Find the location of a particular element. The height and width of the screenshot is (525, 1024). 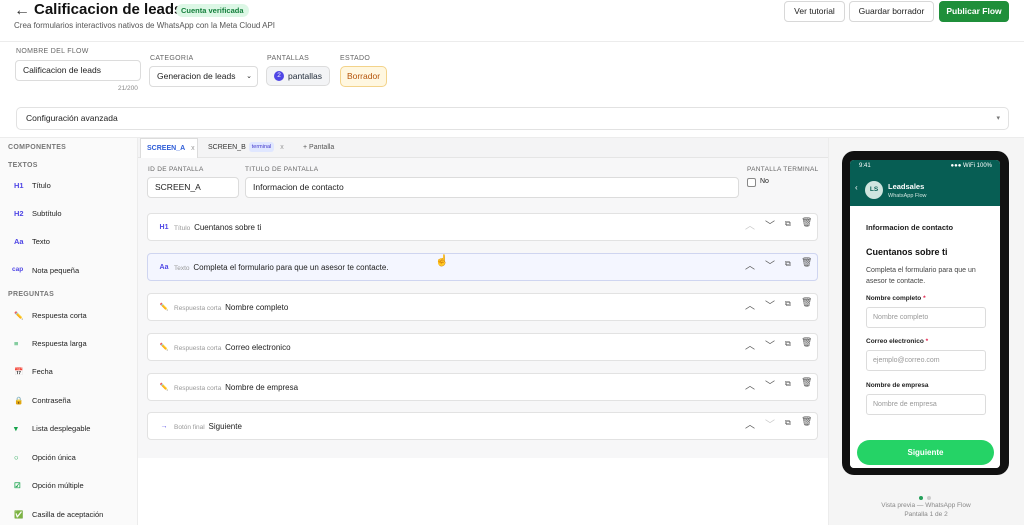

component-date: 📅 Fecha is located at coordinates (69, 372).